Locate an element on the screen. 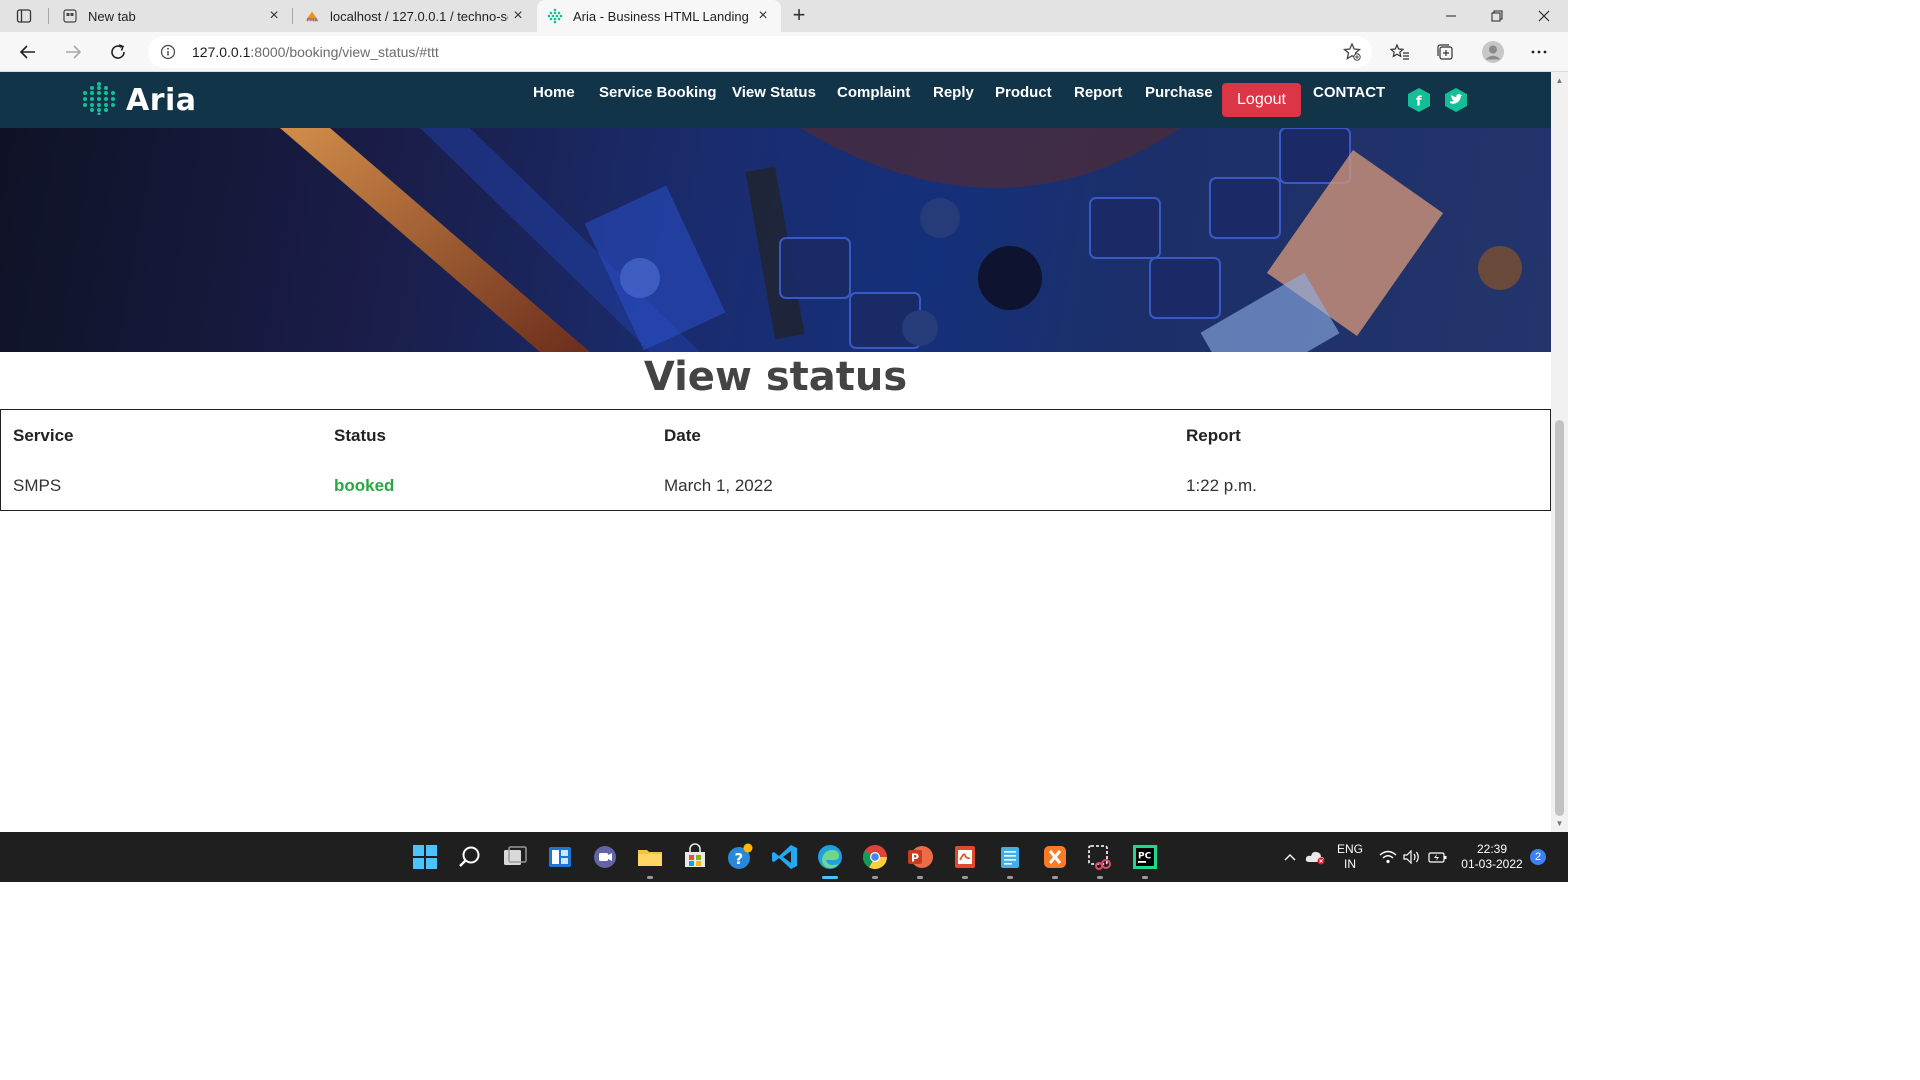 This screenshot has height=1080, width=1920. edge-browser-icon is located at coordinates (830, 857).